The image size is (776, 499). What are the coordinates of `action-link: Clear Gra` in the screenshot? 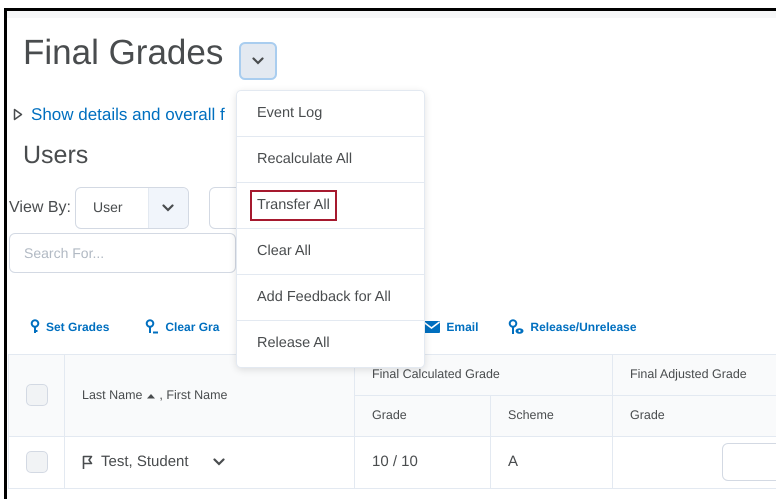 It's located at (182, 327).